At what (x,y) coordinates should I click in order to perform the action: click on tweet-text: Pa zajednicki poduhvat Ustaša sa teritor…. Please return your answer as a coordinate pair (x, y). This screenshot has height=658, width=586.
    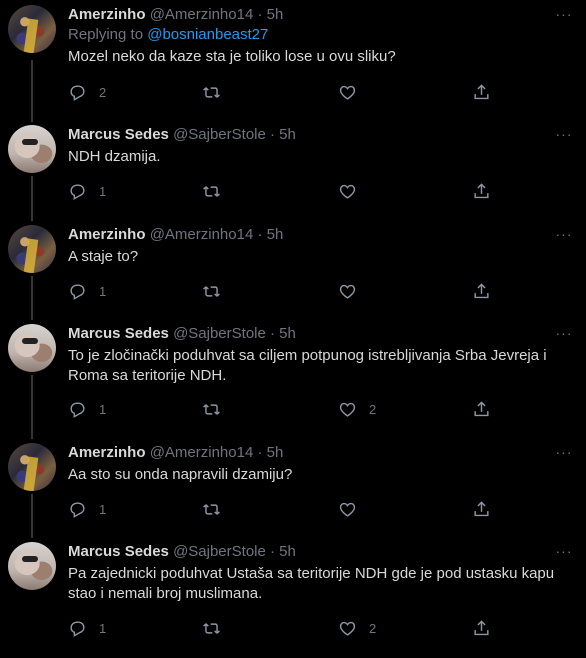
    Looking at the image, I should click on (311, 583).